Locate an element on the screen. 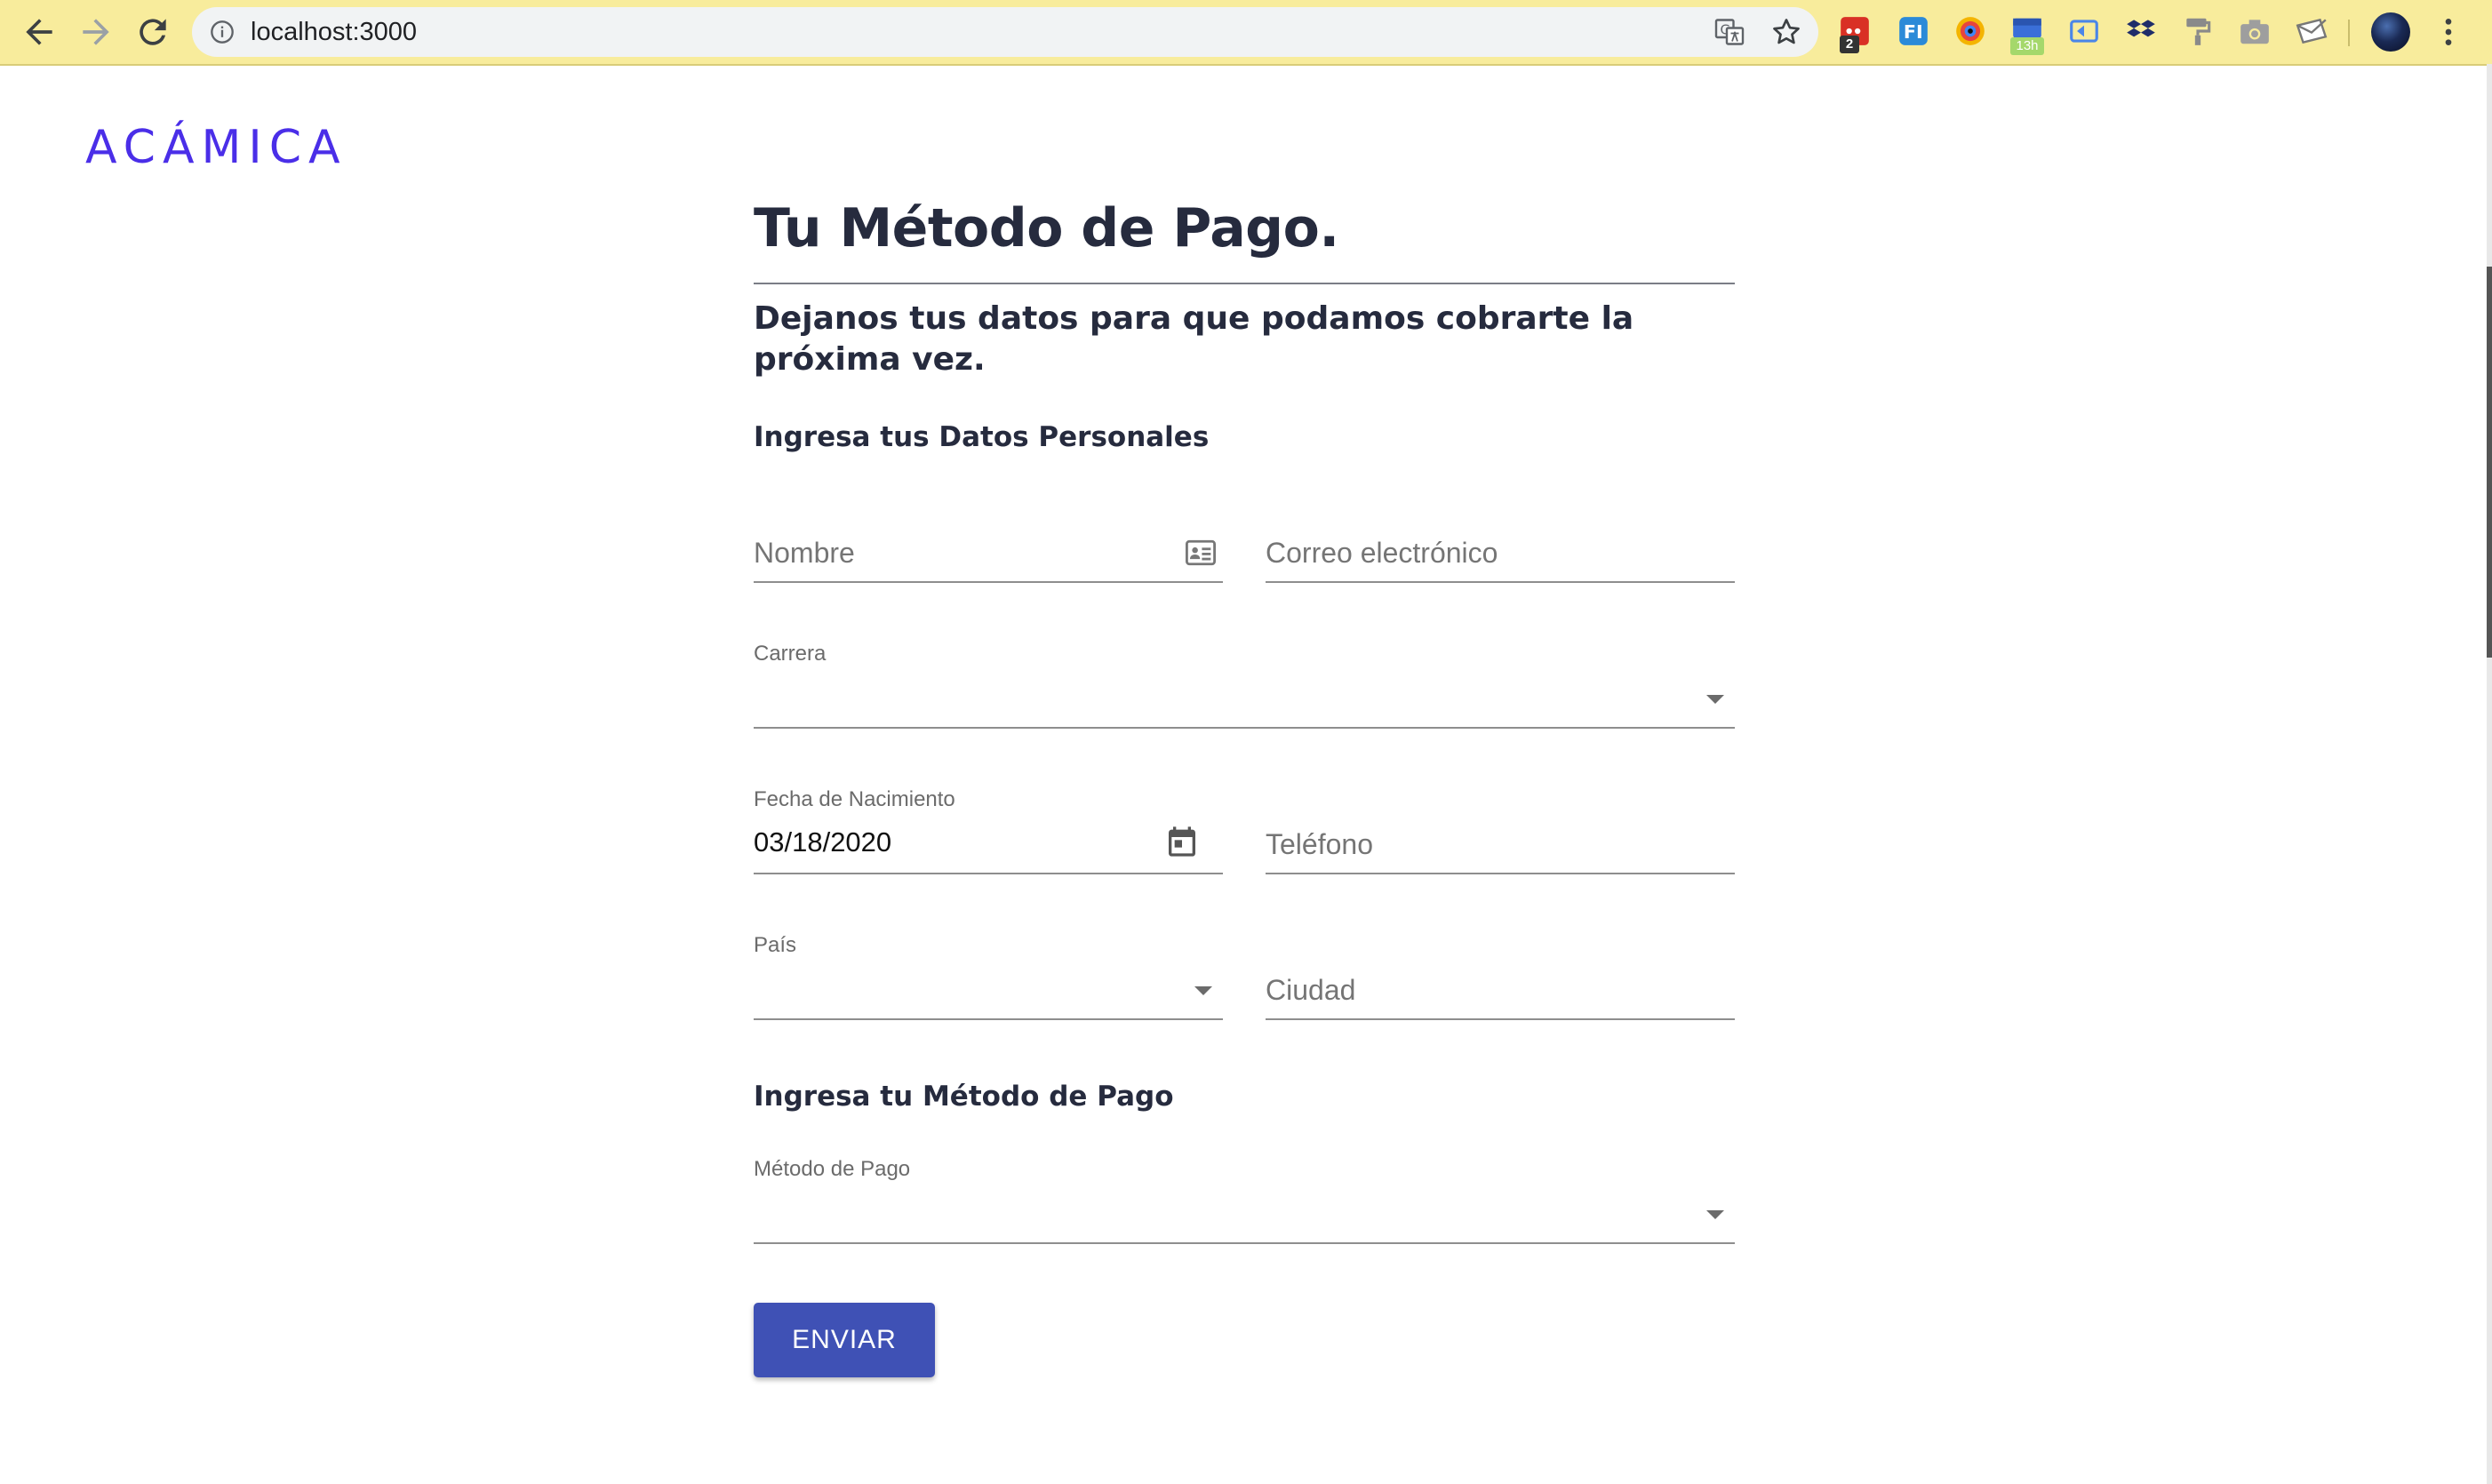  extension-badge-count: 2 is located at coordinates (1849, 45).